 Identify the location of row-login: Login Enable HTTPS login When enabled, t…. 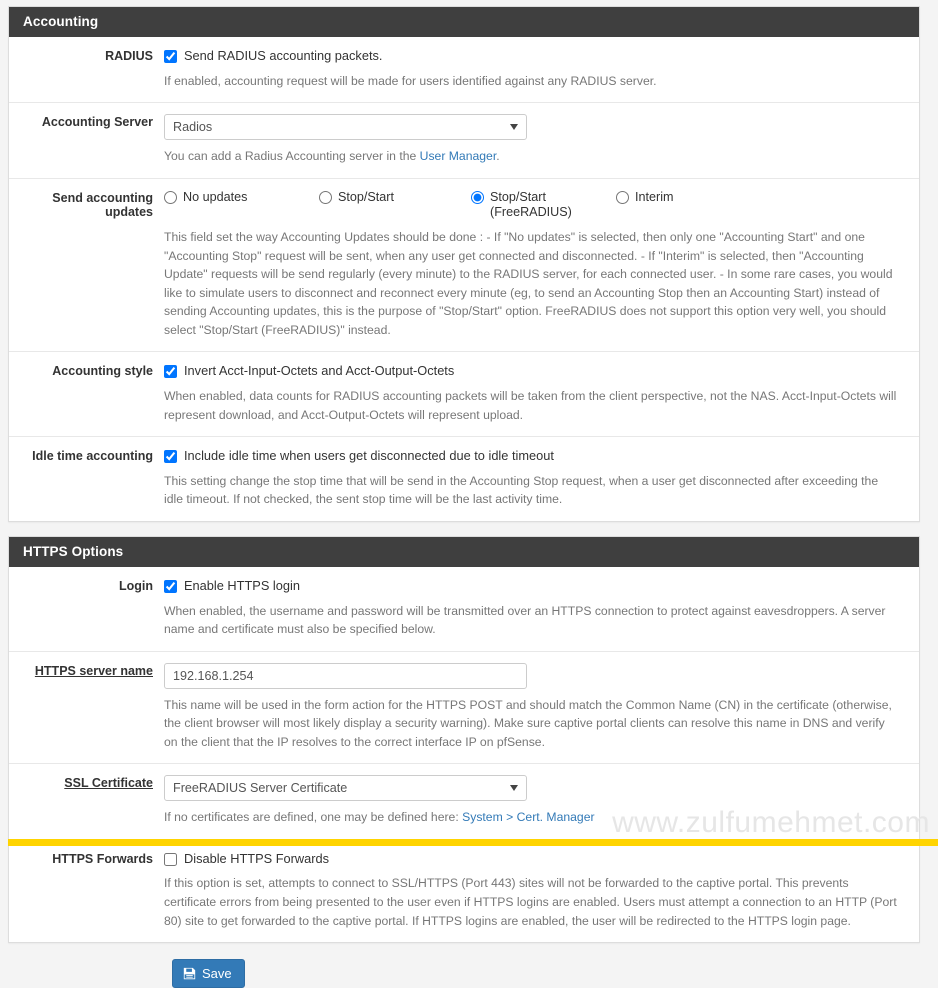
(464, 609).